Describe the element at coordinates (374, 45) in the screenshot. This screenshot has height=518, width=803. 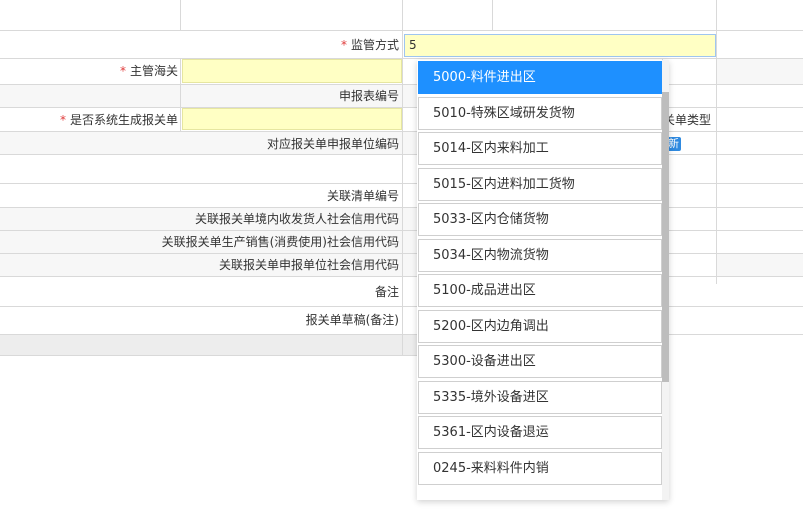
I see `supervision-mode-label-text: 监管方式` at that location.